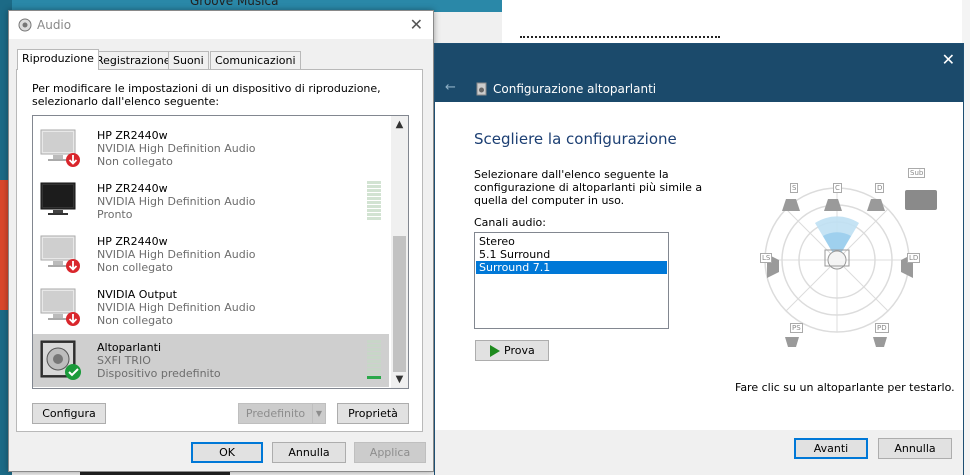 The width and height of the screenshot is (970, 475). What do you see at coordinates (188, 60) in the screenshot?
I see `tab-suoni: Suoni` at bounding box center [188, 60].